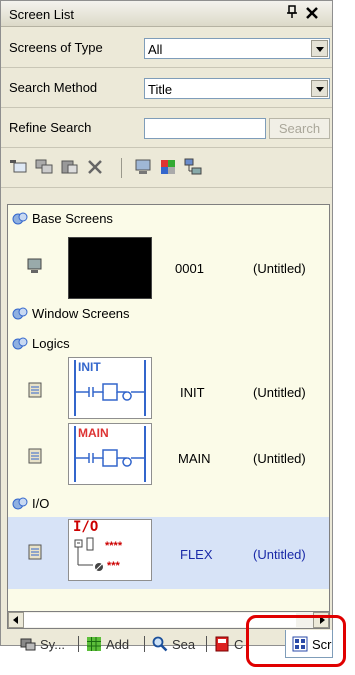  I want to click on refine-search-label: Refine Search, so click(50, 127).